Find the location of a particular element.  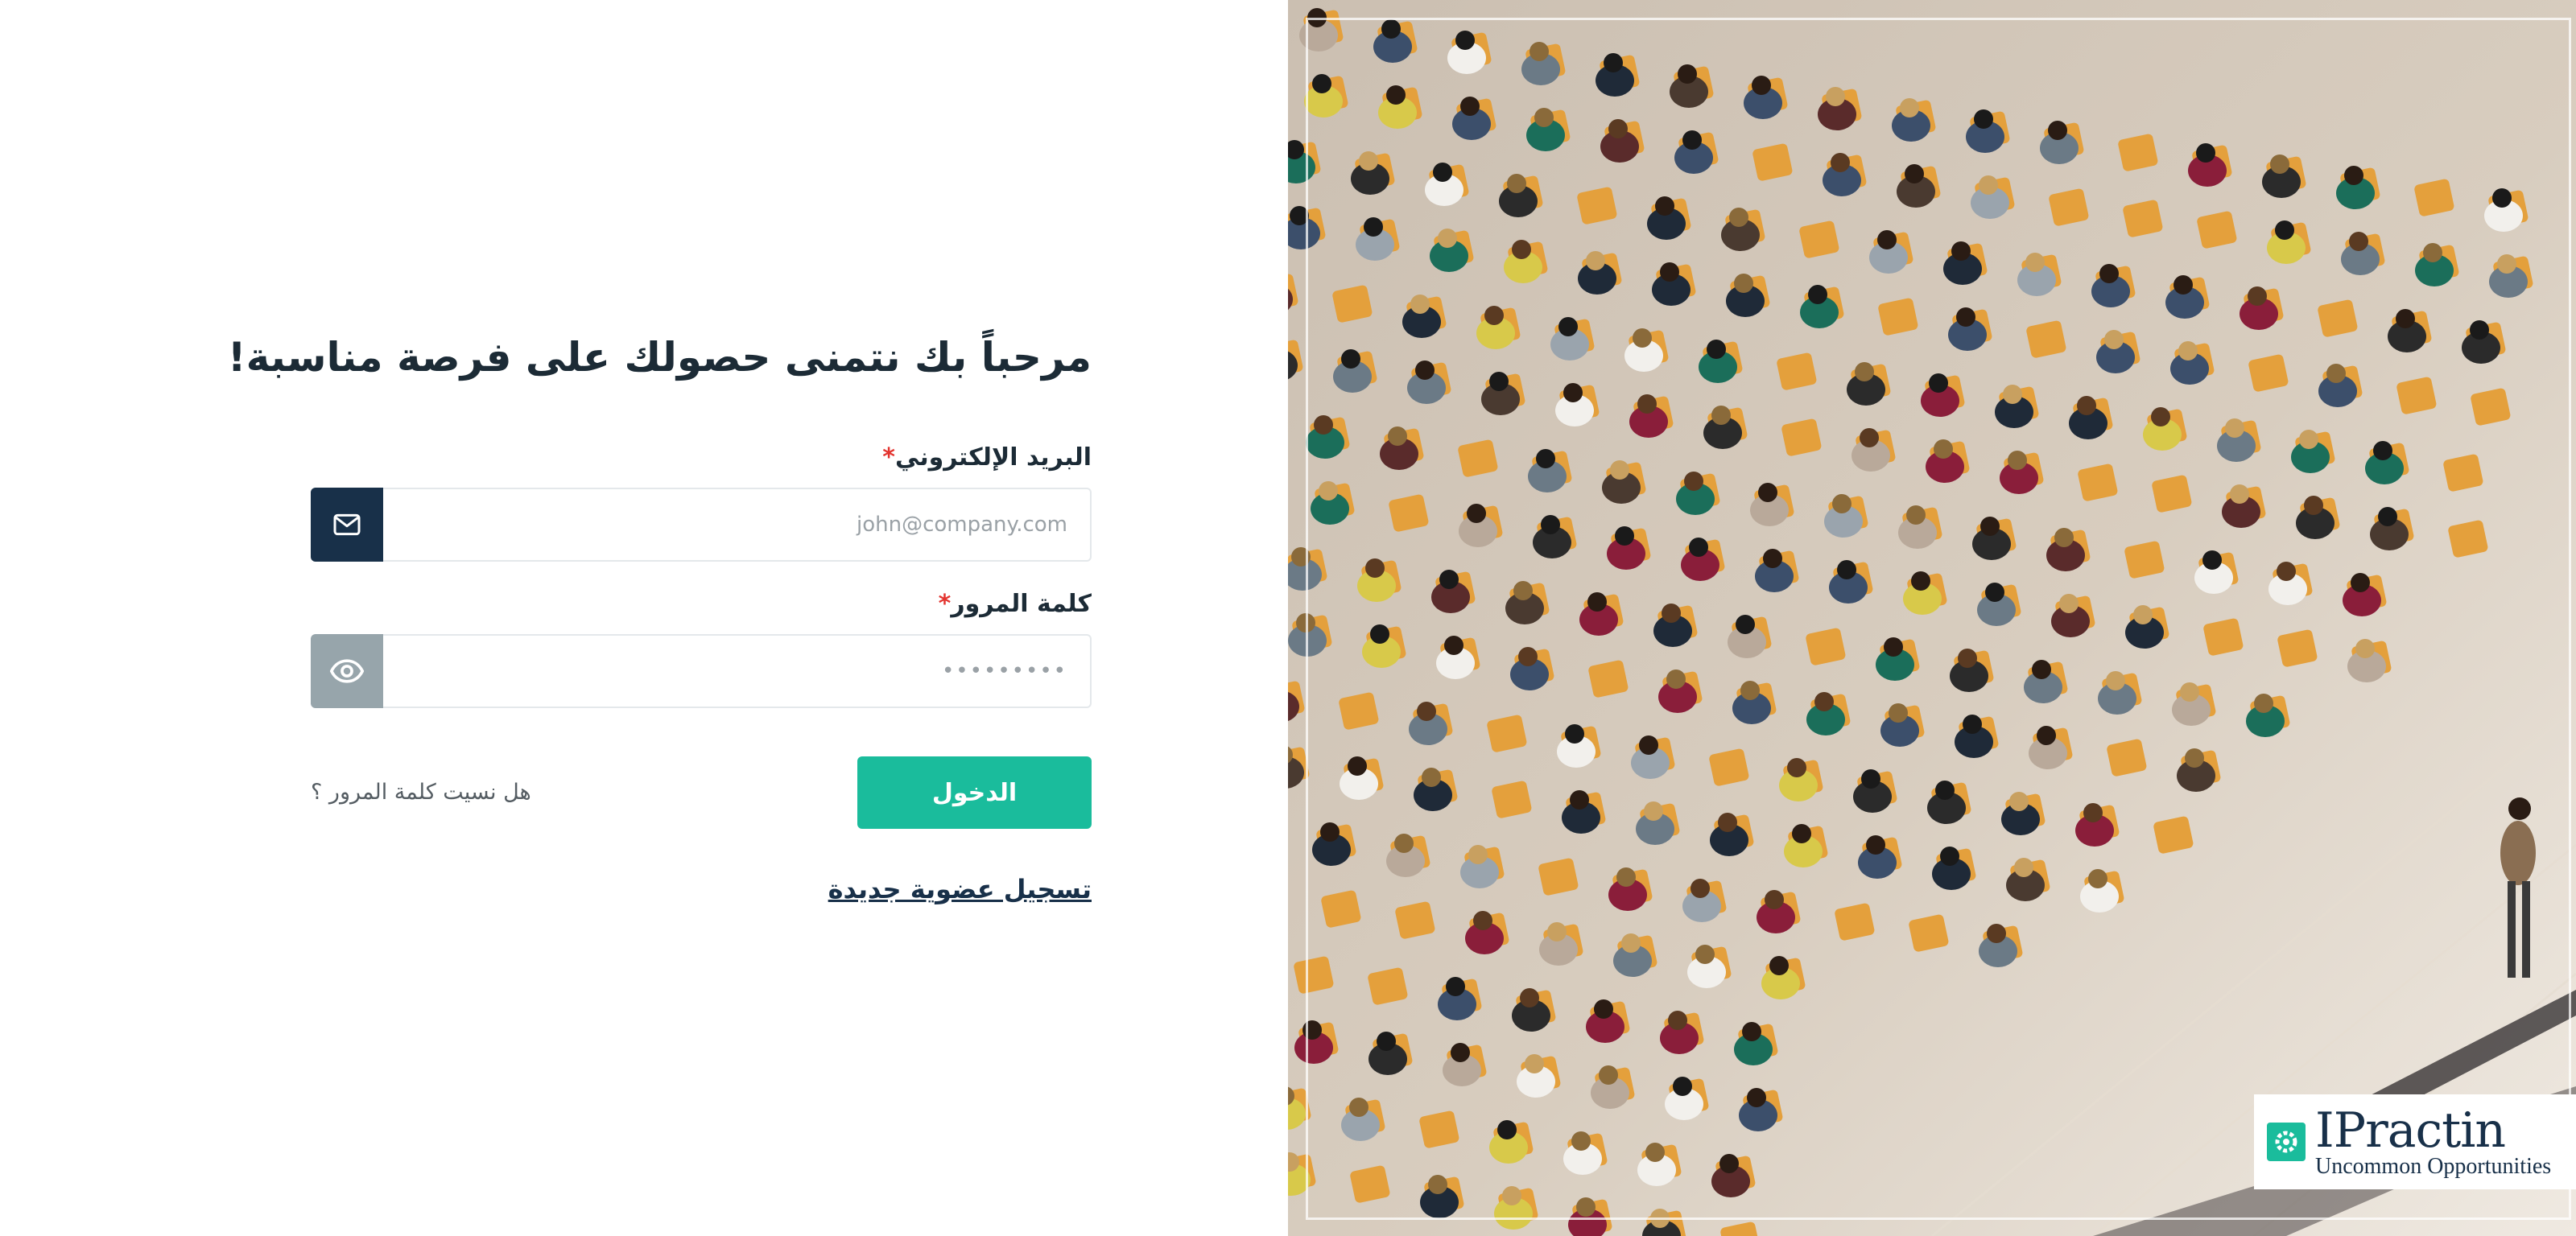

login-button: الدخول is located at coordinates (974, 792).